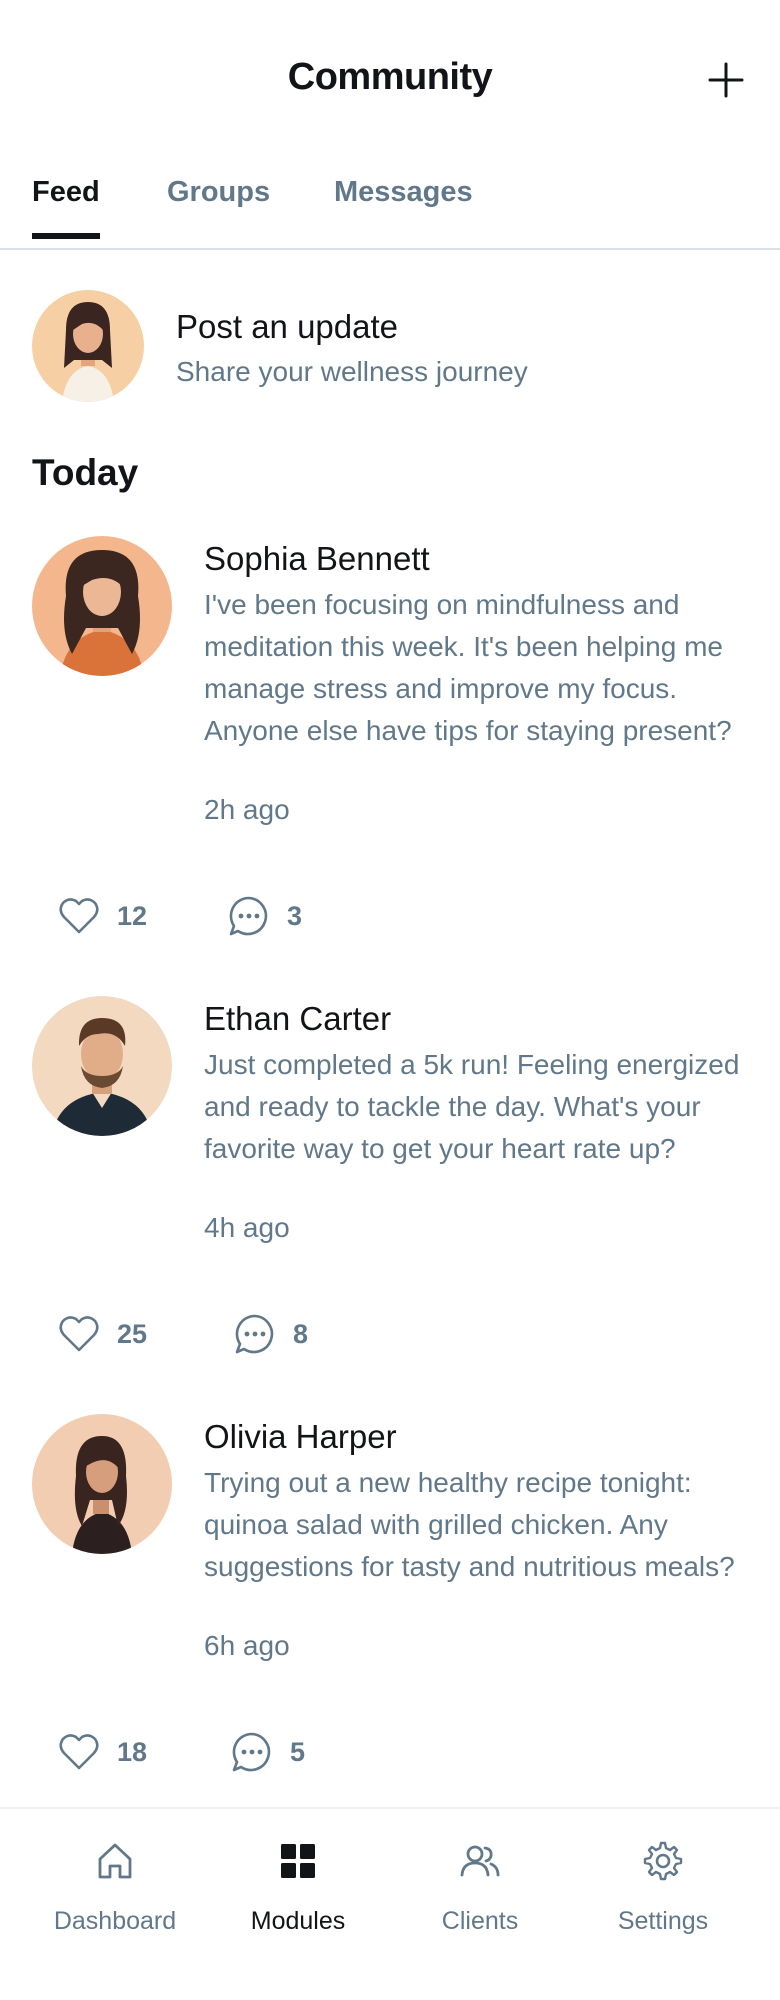  Describe the element at coordinates (300, 1437) in the screenshot. I see `post-author: Olivia Harper` at that location.